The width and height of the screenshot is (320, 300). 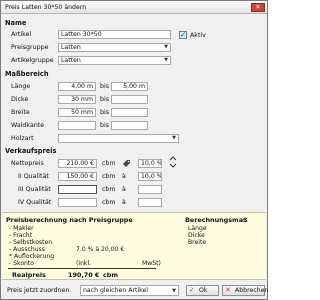 What do you see at coordinates (192, 290) in the screenshot?
I see `checkmark-icon: ✓` at bounding box center [192, 290].